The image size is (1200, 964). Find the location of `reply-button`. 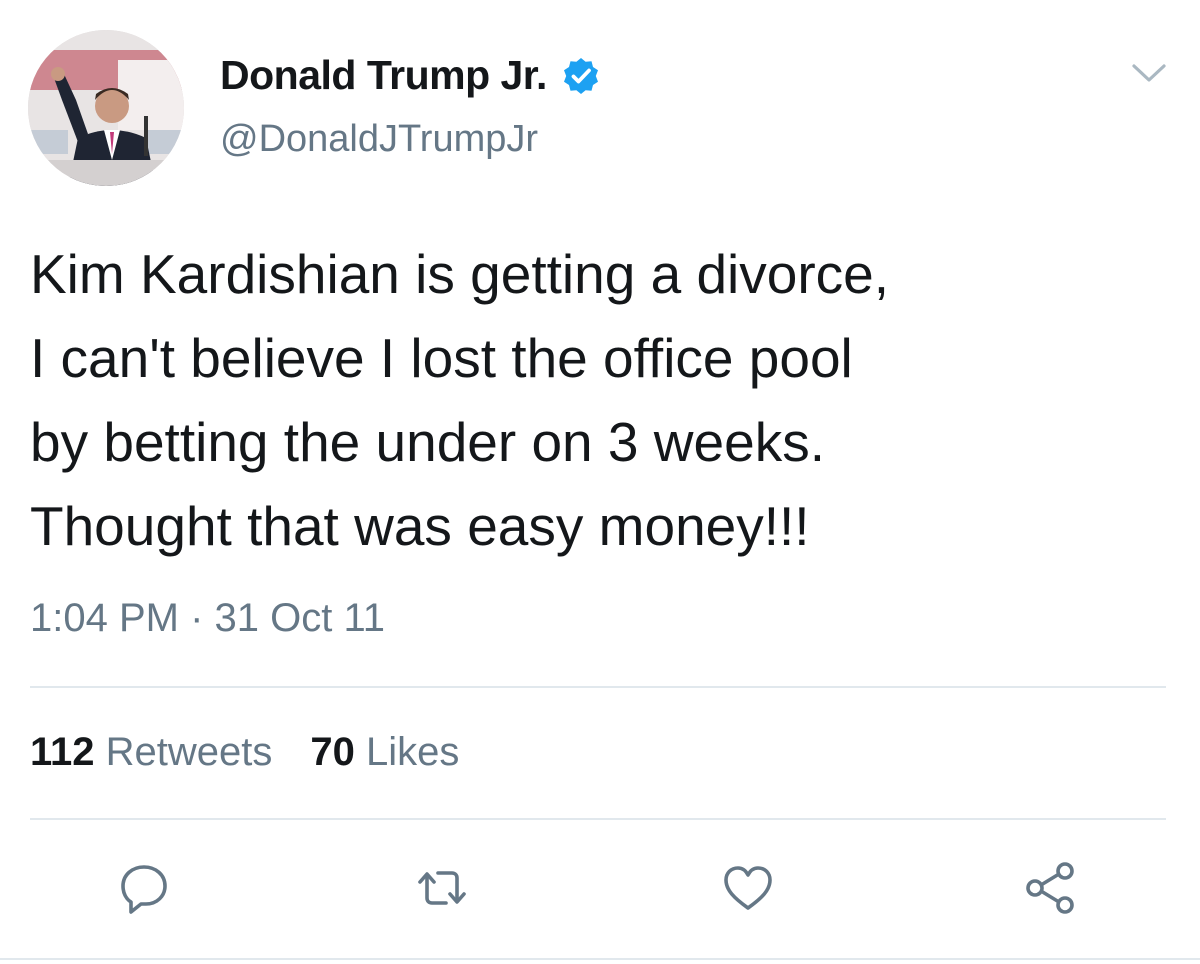

reply-button is located at coordinates (144, 888).